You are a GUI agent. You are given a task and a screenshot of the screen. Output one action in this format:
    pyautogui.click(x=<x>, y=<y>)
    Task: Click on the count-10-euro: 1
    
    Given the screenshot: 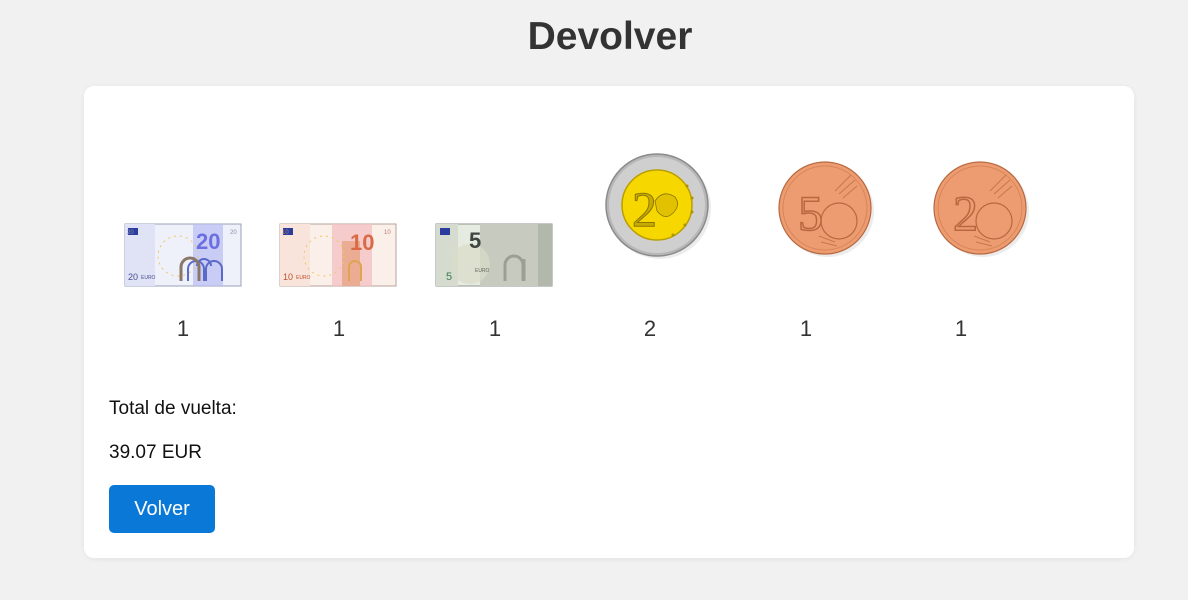 What is the action you would take?
    pyautogui.click(x=339, y=328)
    